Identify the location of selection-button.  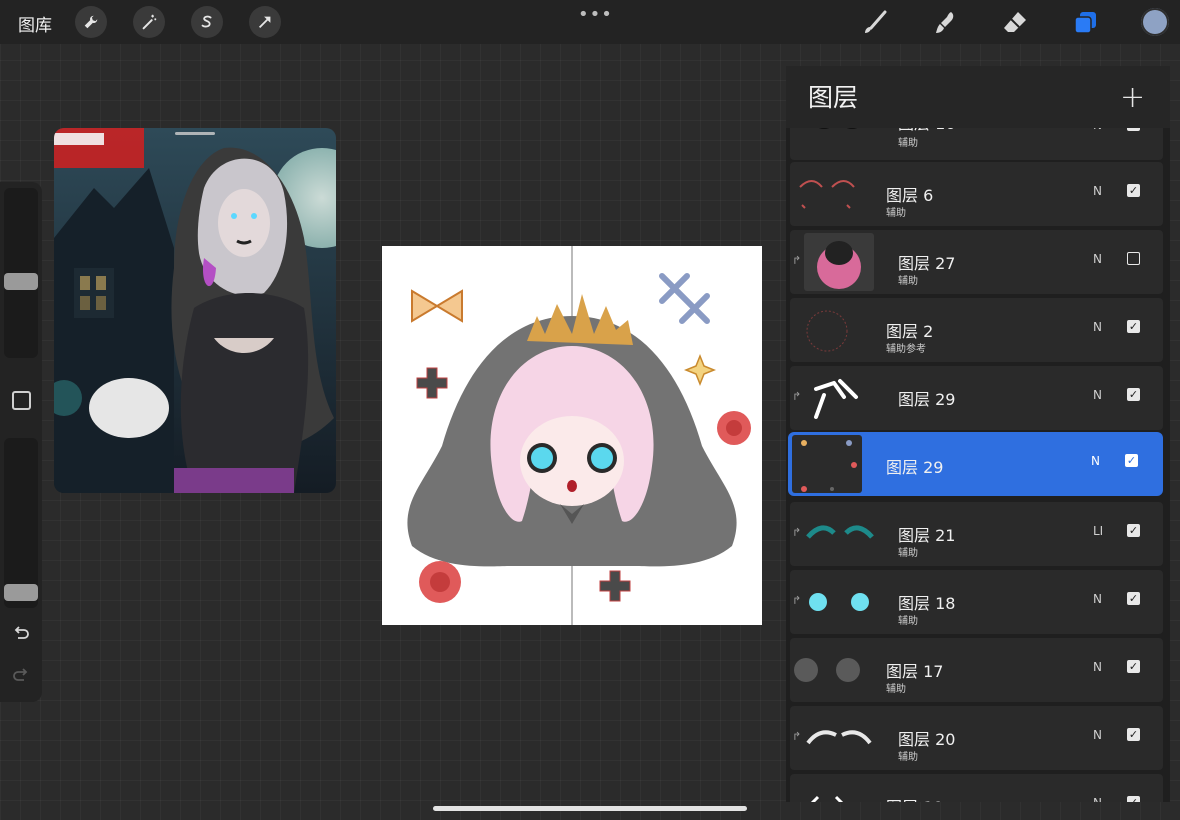
(207, 22).